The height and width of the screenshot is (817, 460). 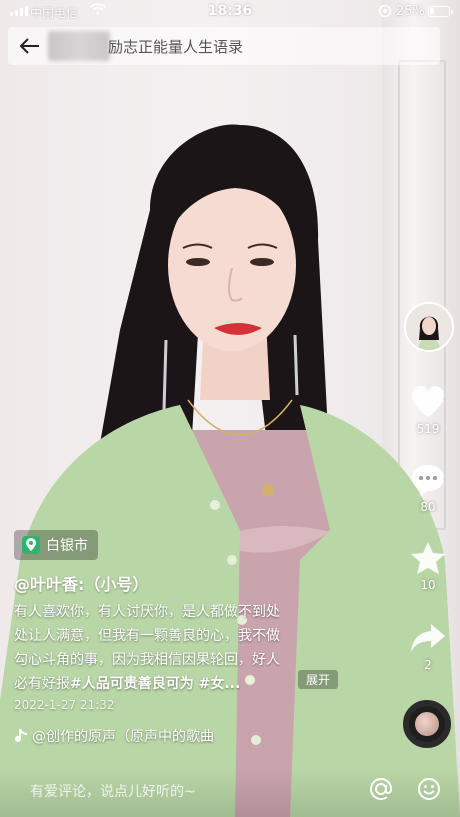 I want to click on star-icon, so click(x=428, y=558).